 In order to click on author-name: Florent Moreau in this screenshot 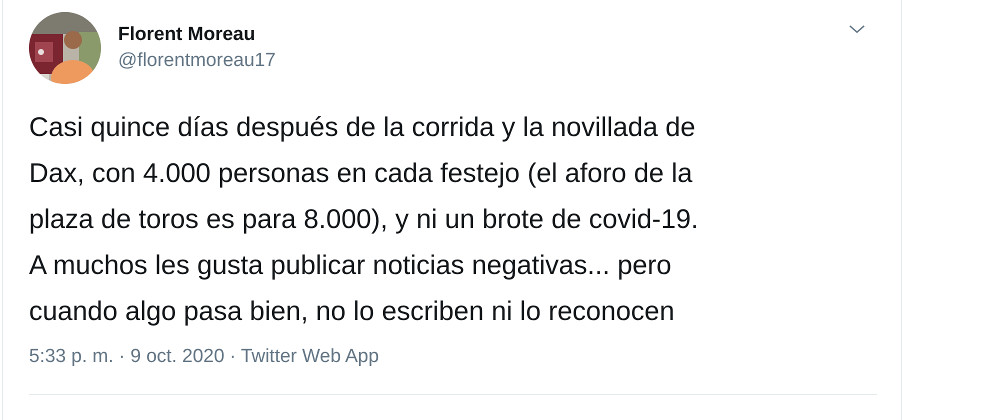, I will do `click(483, 35)`.